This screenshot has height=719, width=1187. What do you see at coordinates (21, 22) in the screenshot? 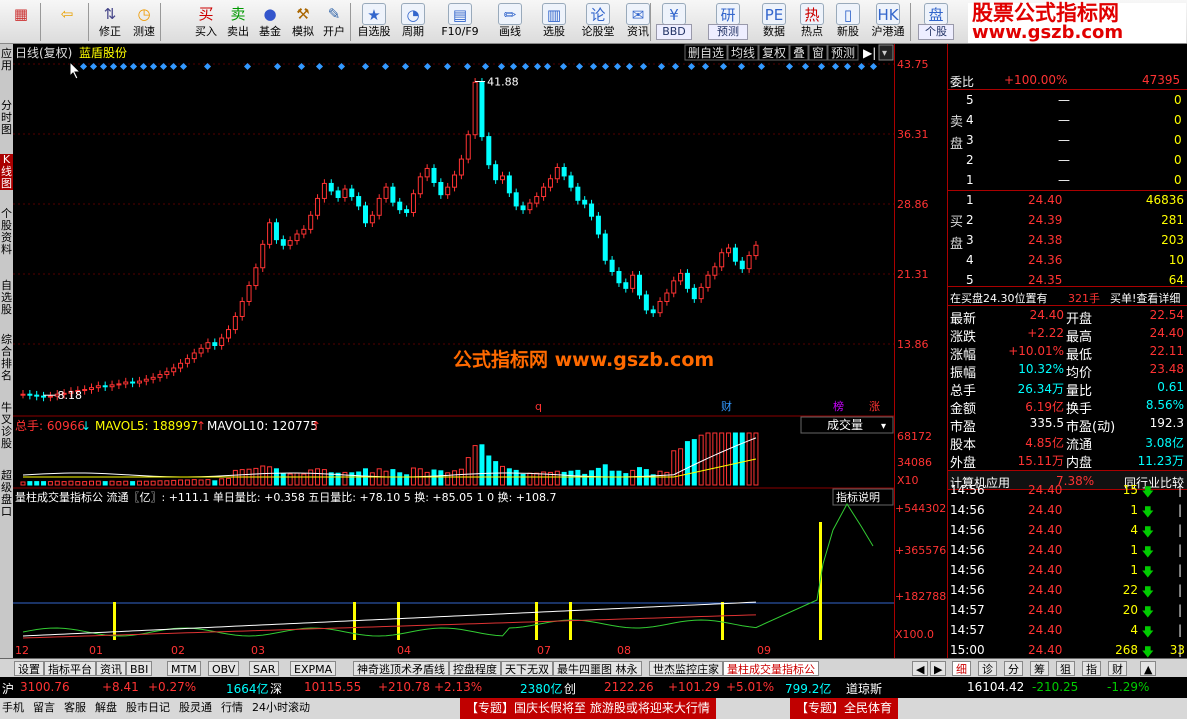
I see `grid-button: ▦` at bounding box center [21, 22].